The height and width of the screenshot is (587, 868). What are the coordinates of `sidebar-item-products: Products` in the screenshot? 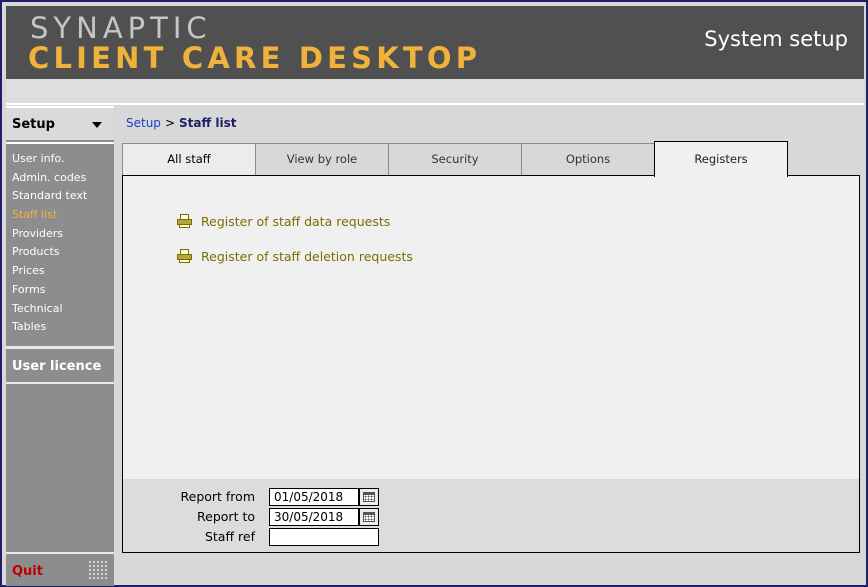 It's located at (60, 252).